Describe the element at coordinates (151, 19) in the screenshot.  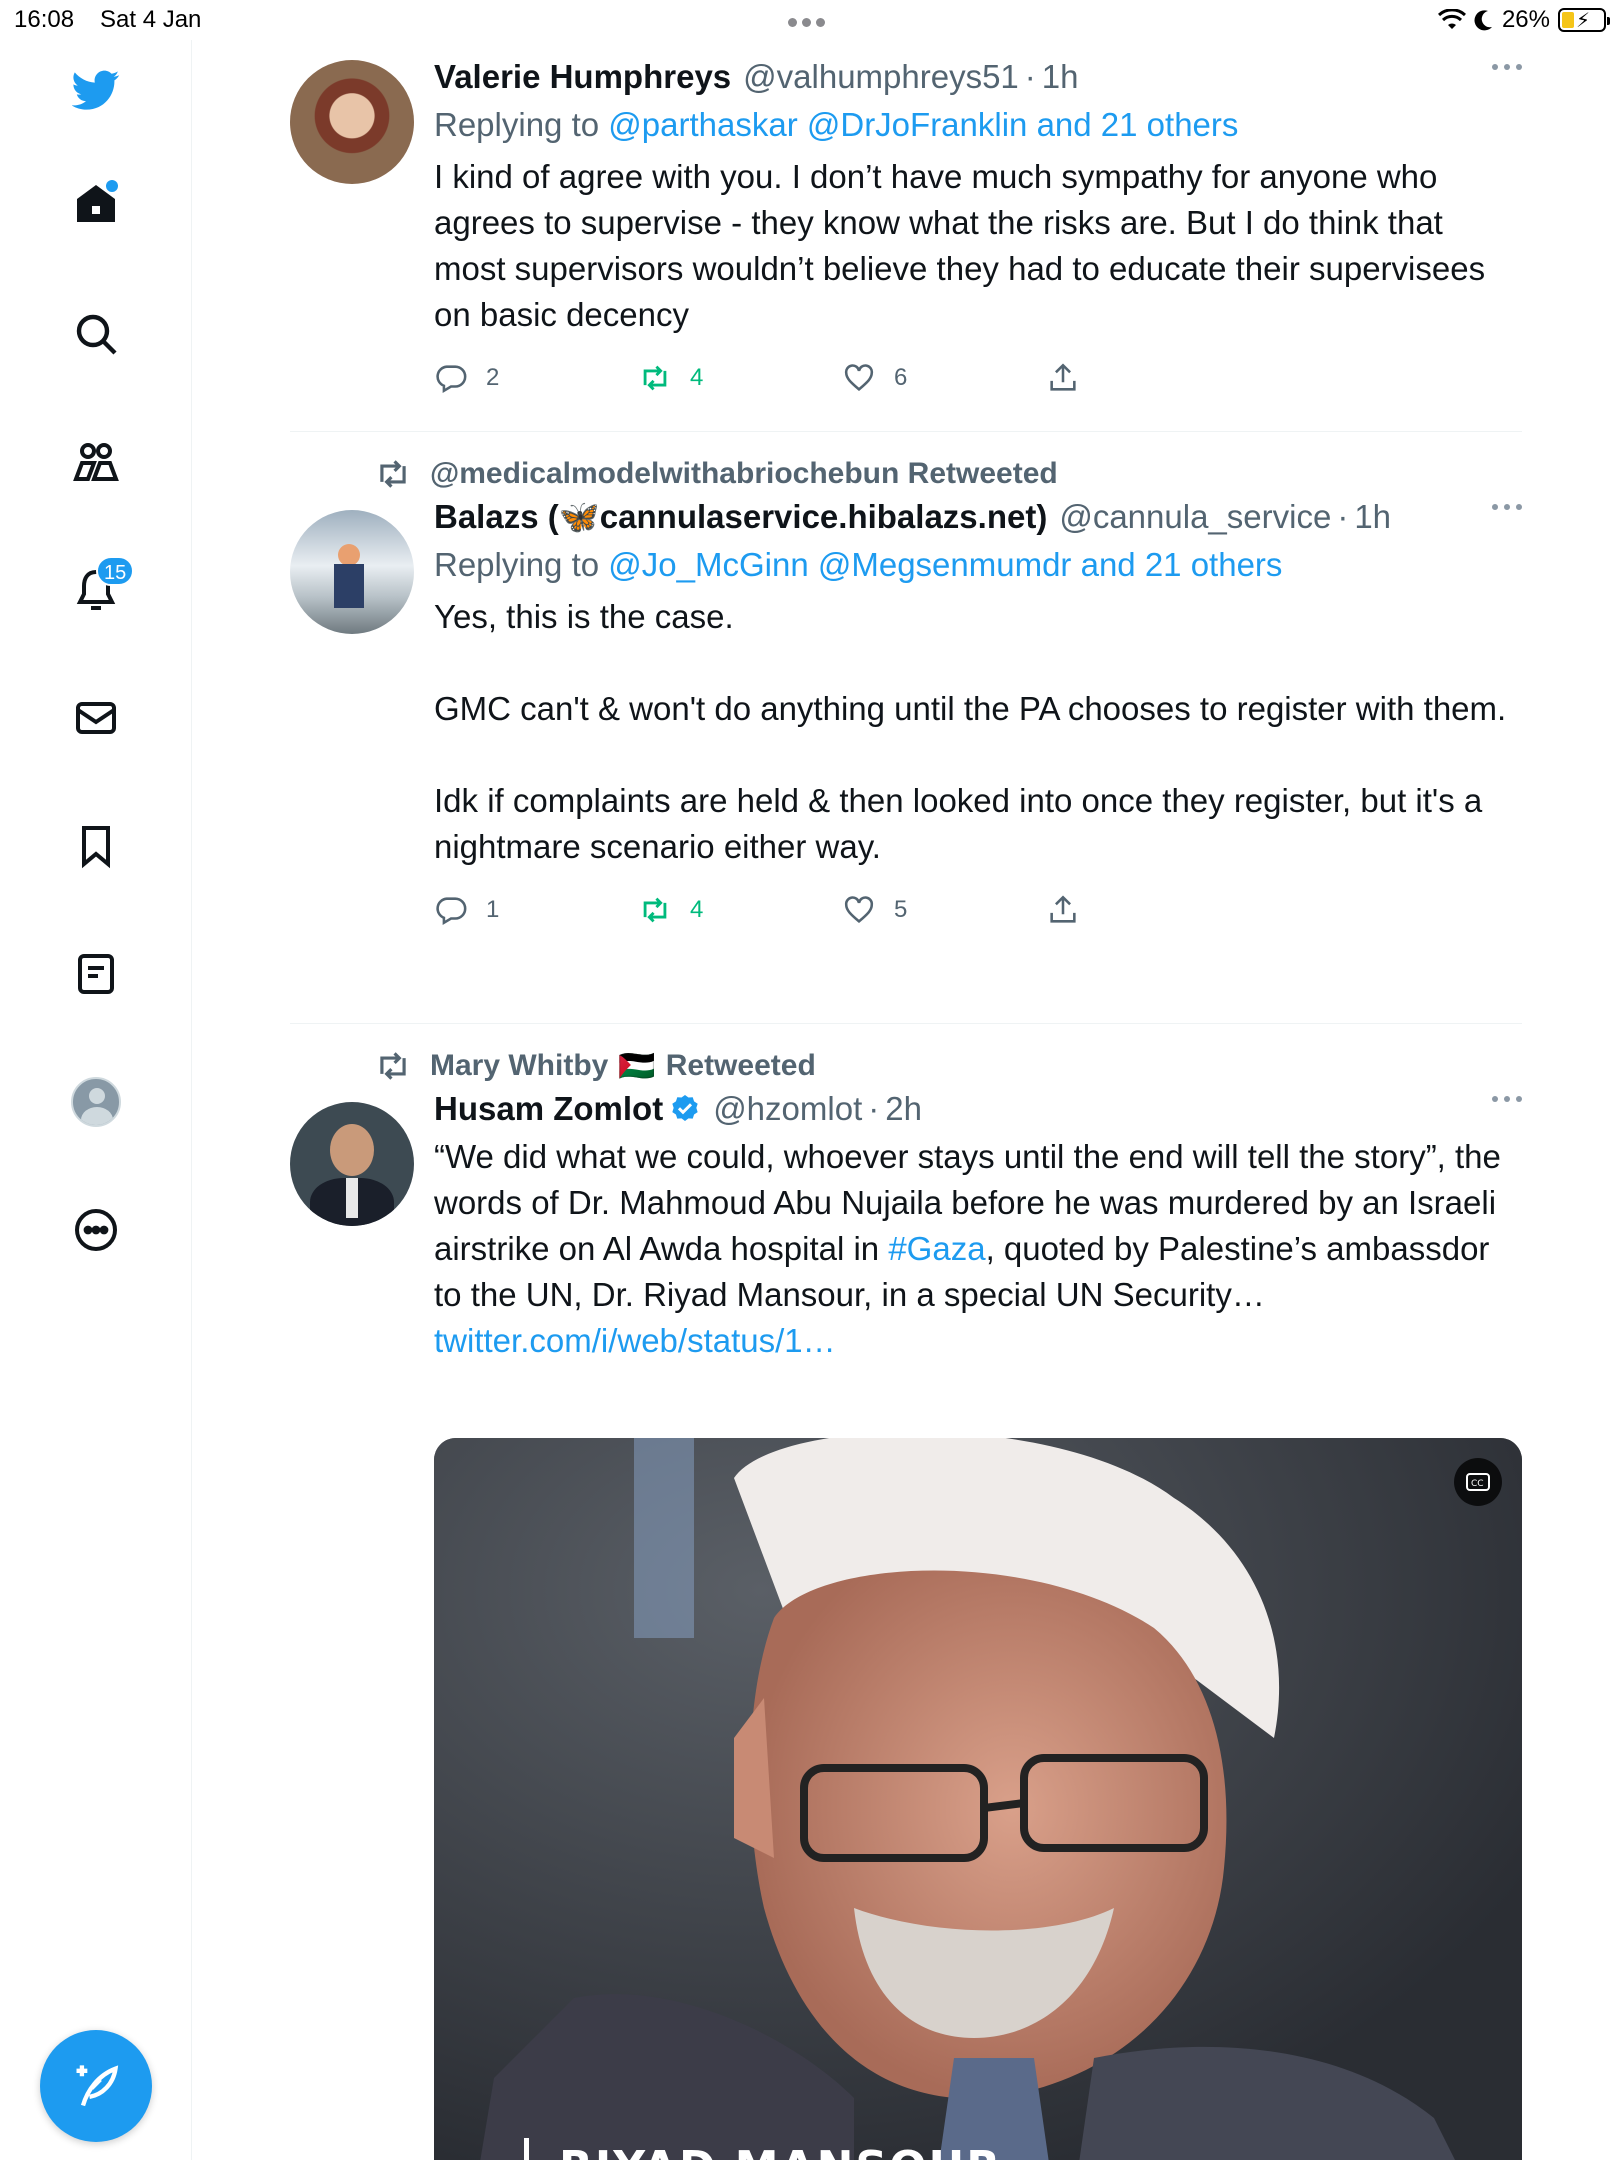
I see `status-date: Sat 4 Jan` at that location.